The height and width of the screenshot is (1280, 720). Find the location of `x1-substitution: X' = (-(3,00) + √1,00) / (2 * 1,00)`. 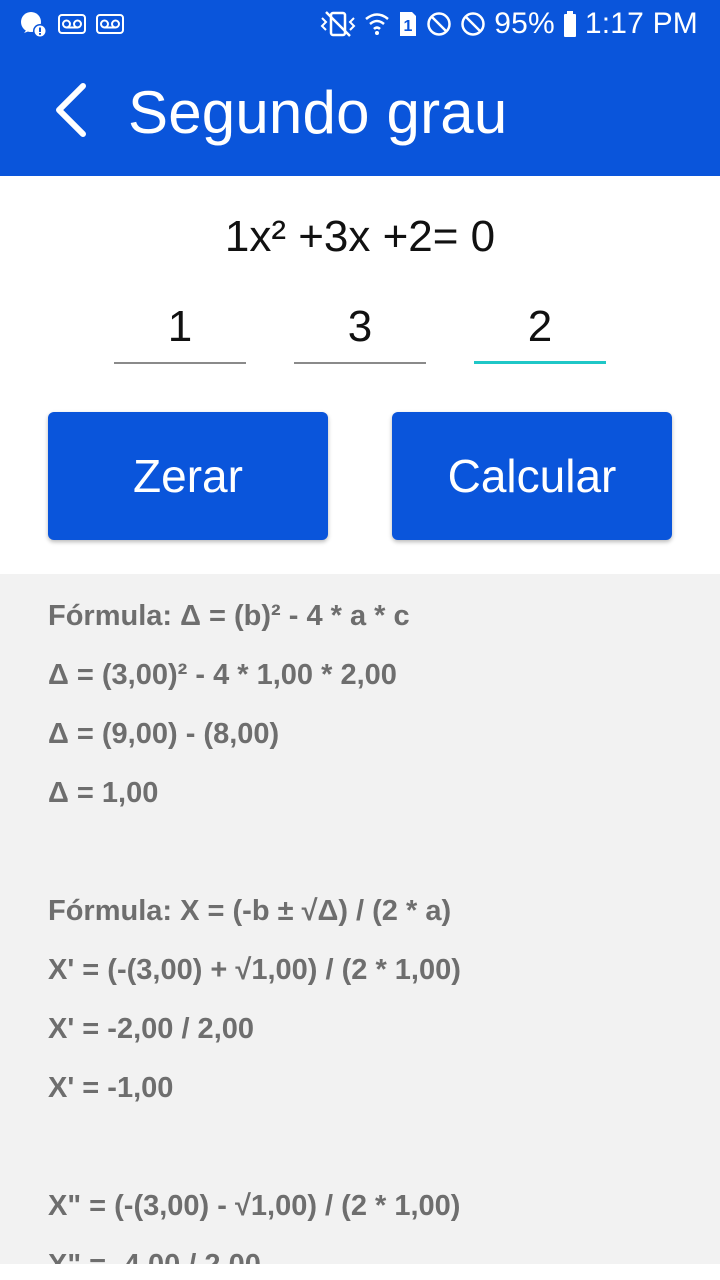

x1-substitution: X' = (-(3,00) + √1,00) / (2 * 1,00) is located at coordinates (254, 970).